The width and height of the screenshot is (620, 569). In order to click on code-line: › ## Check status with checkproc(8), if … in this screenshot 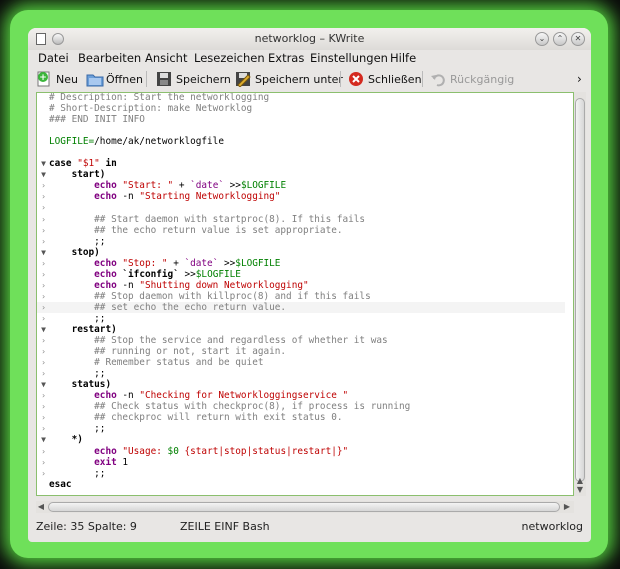, I will do `click(301, 406)`.